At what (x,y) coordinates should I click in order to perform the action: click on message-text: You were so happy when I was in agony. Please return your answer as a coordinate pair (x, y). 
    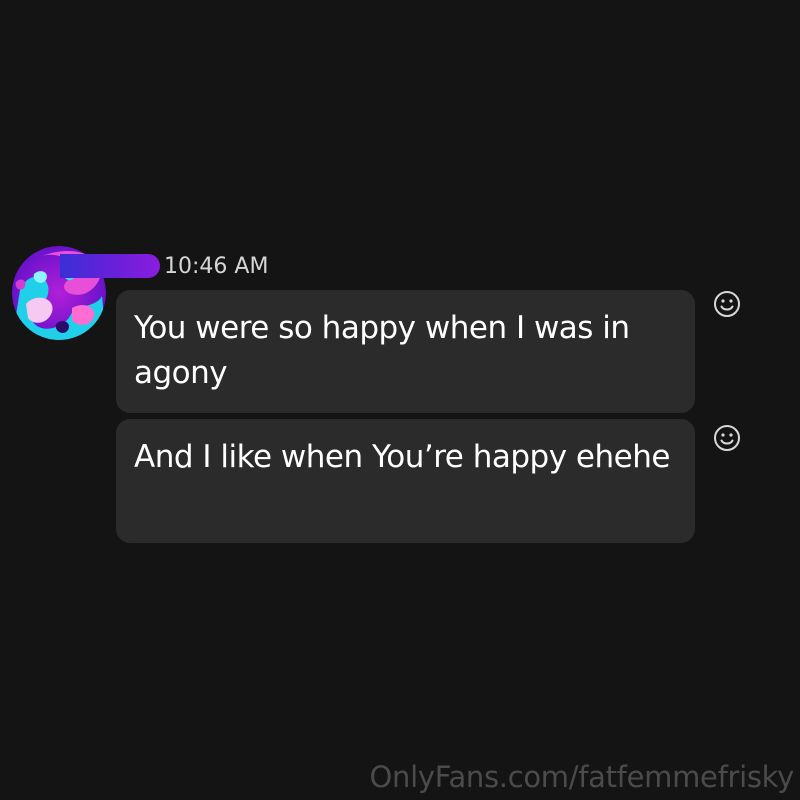
    Looking at the image, I should click on (382, 350).